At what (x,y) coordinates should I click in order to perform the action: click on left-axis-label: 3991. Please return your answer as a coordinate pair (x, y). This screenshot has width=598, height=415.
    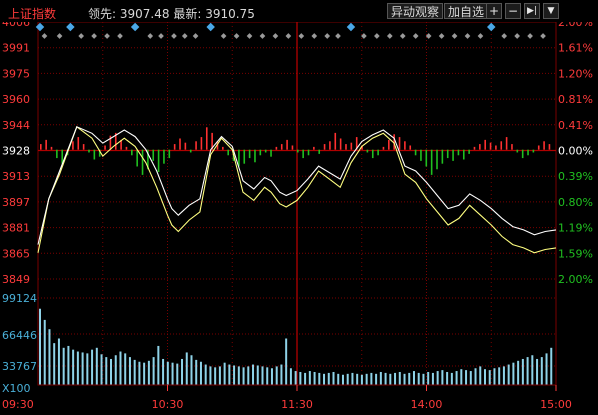
    Looking at the image, I should click on (16, 48).